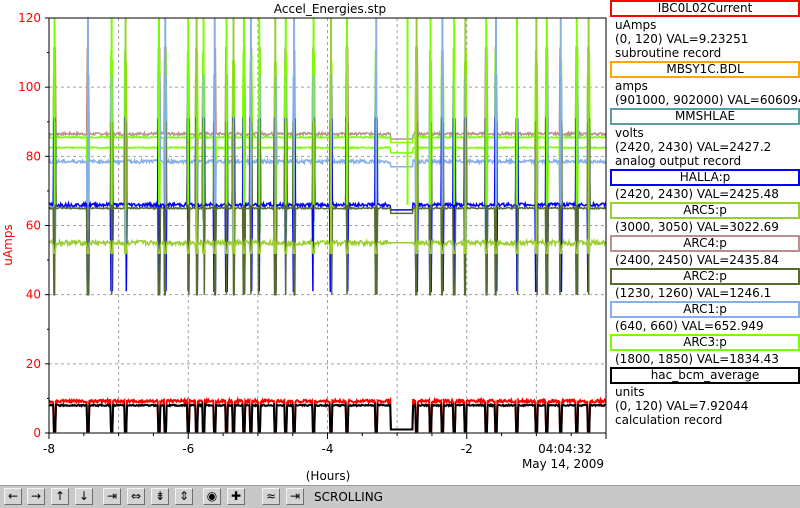 Image resolution: width=800 pixels, height=508 pixels. What do you see at coordinates (112, 496) in the screenshot?
I see `zoom-in-horizontal-button: ⇥` at bounding box center [112, 496].